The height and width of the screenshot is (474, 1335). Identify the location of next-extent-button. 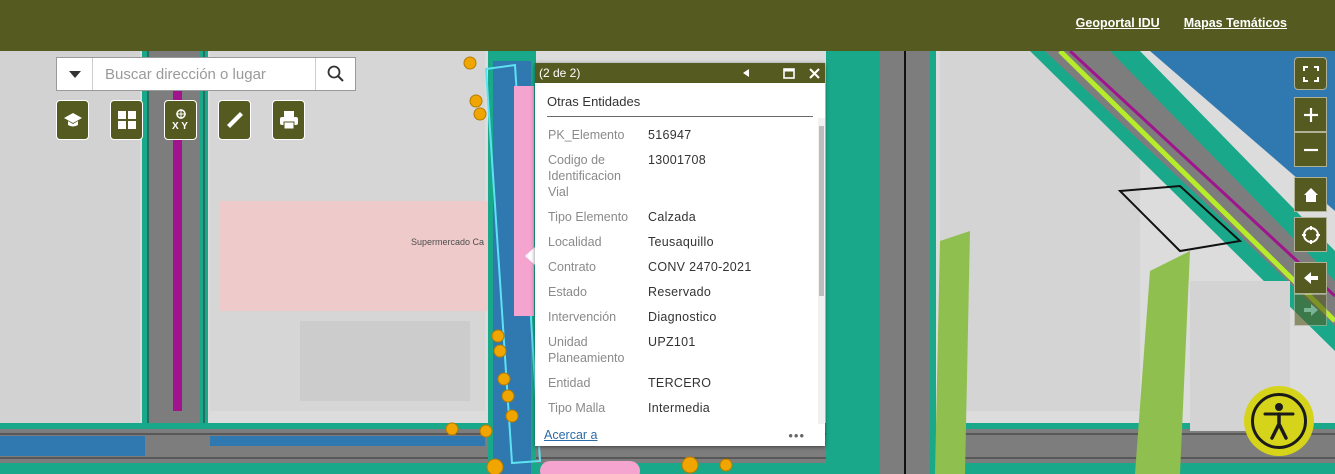
(1310, 310).